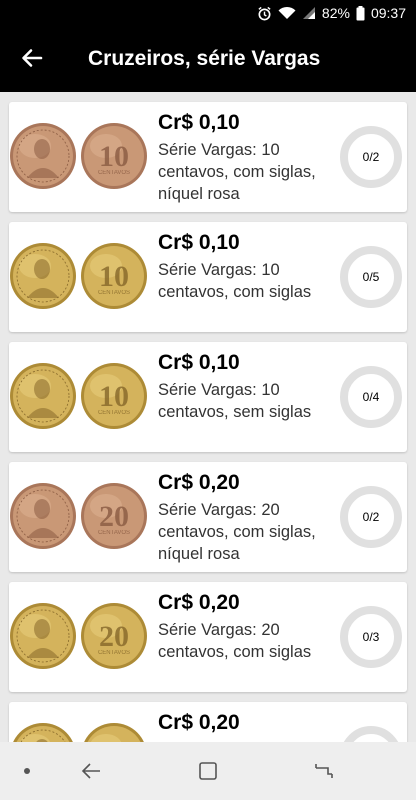 This screenshot has width=416, height=800. I want to click on collection-progress-ring: 0/4, so click(371, 397).